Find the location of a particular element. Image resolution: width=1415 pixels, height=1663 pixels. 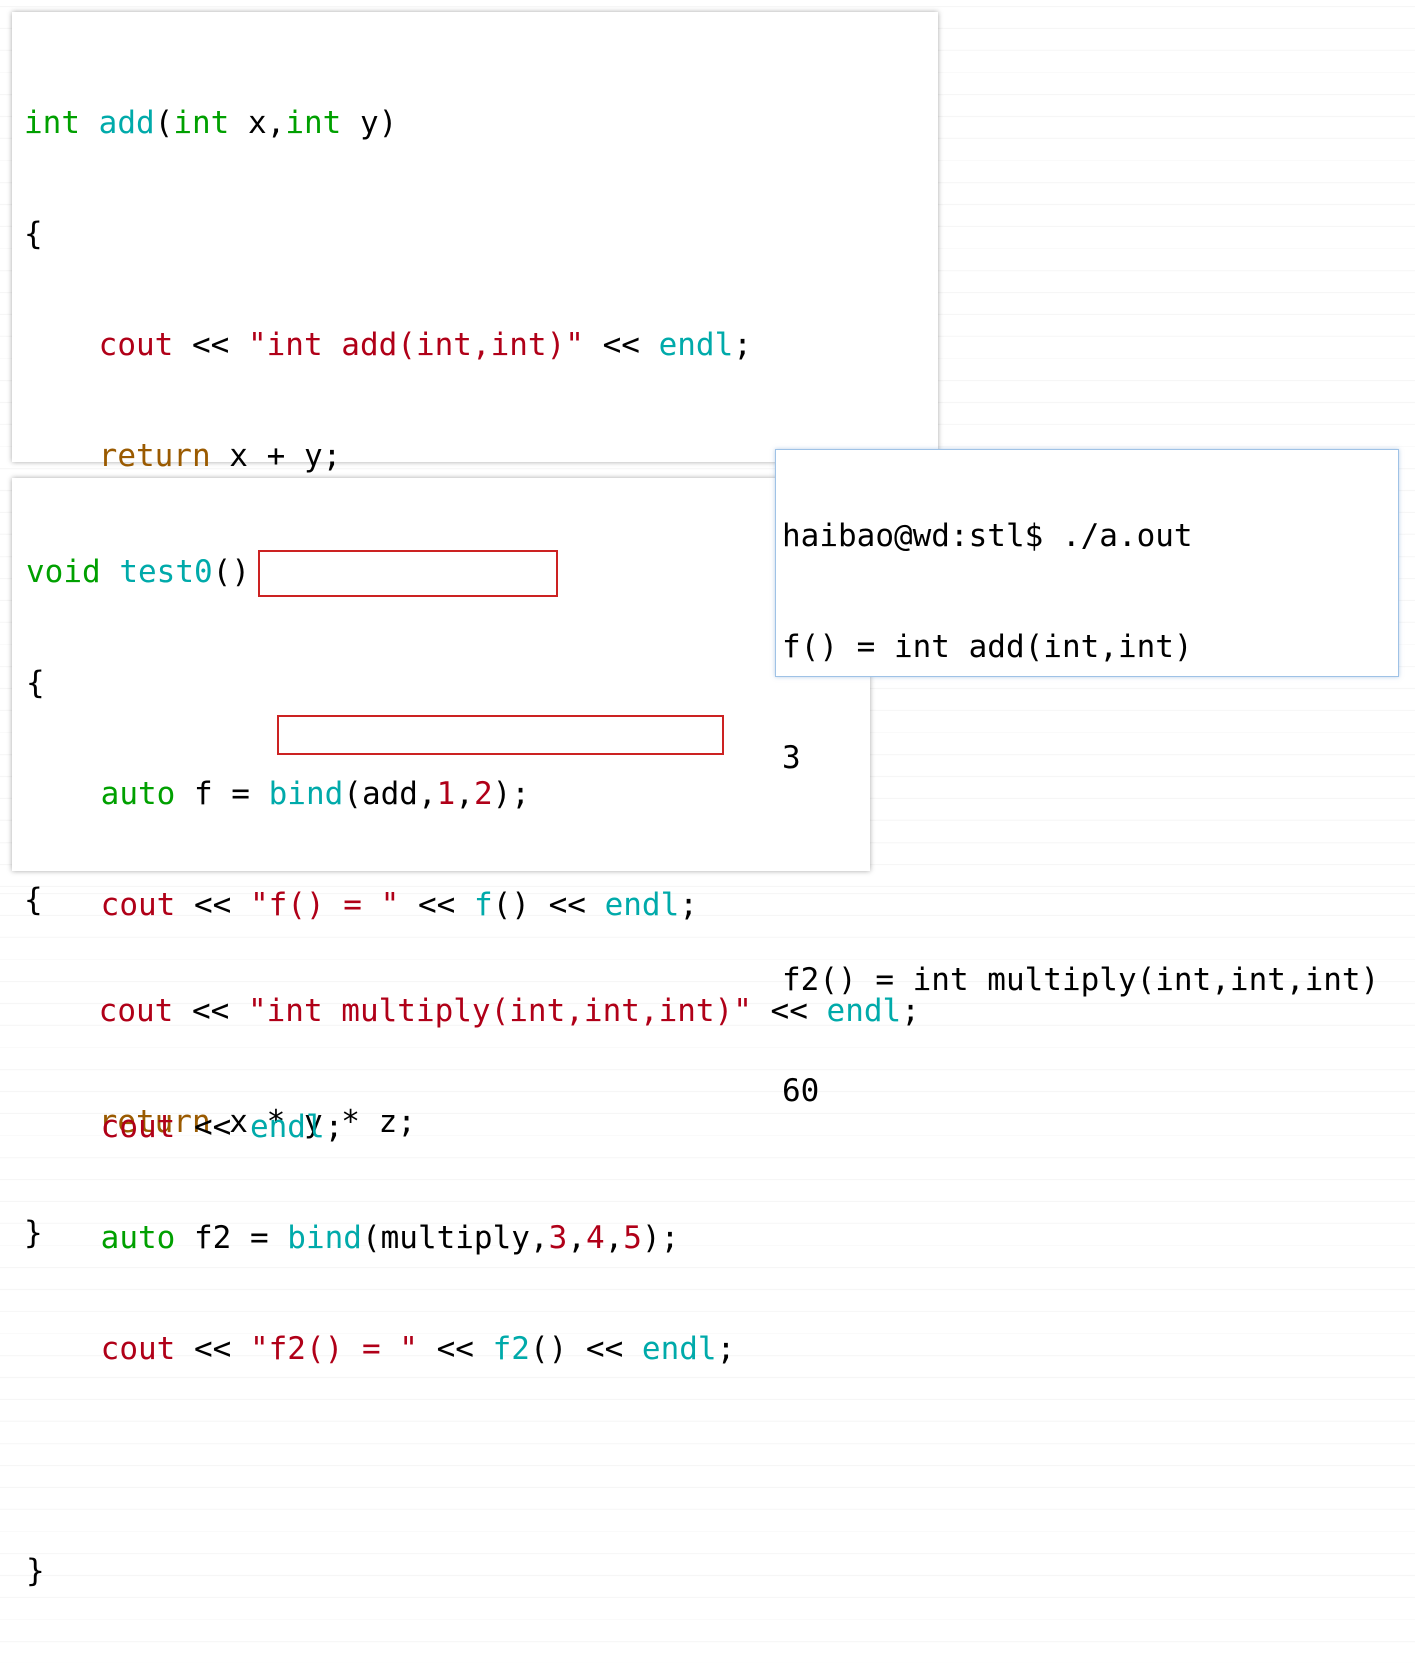

token: (multiply, is located at coordinates (455, 1238).